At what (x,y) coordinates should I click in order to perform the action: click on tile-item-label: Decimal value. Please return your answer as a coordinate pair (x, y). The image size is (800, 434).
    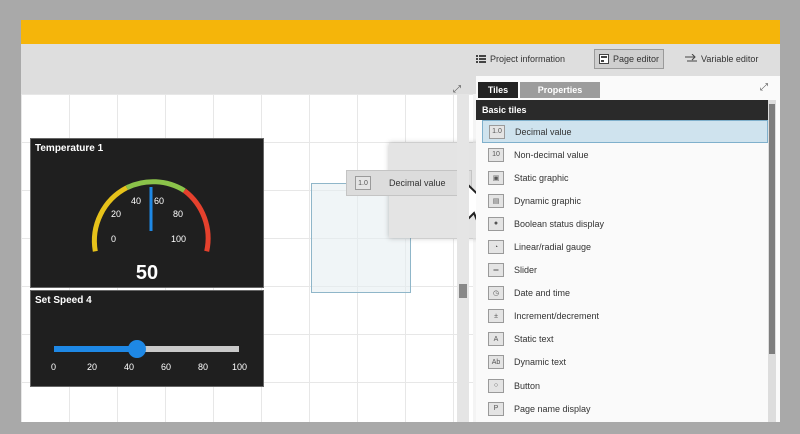
    Looking at the image, I should click on (543, 131).